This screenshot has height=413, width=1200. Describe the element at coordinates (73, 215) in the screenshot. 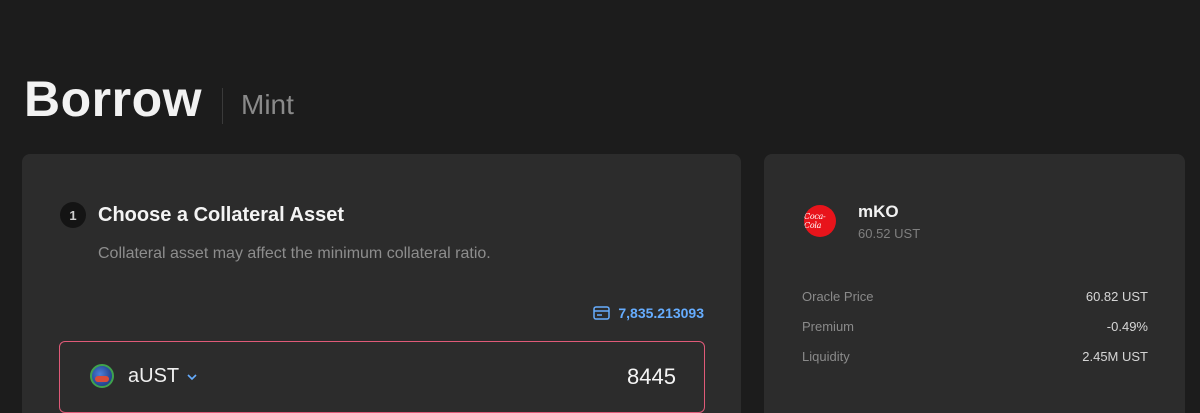

I see `step-number-badge: 1` at that location.